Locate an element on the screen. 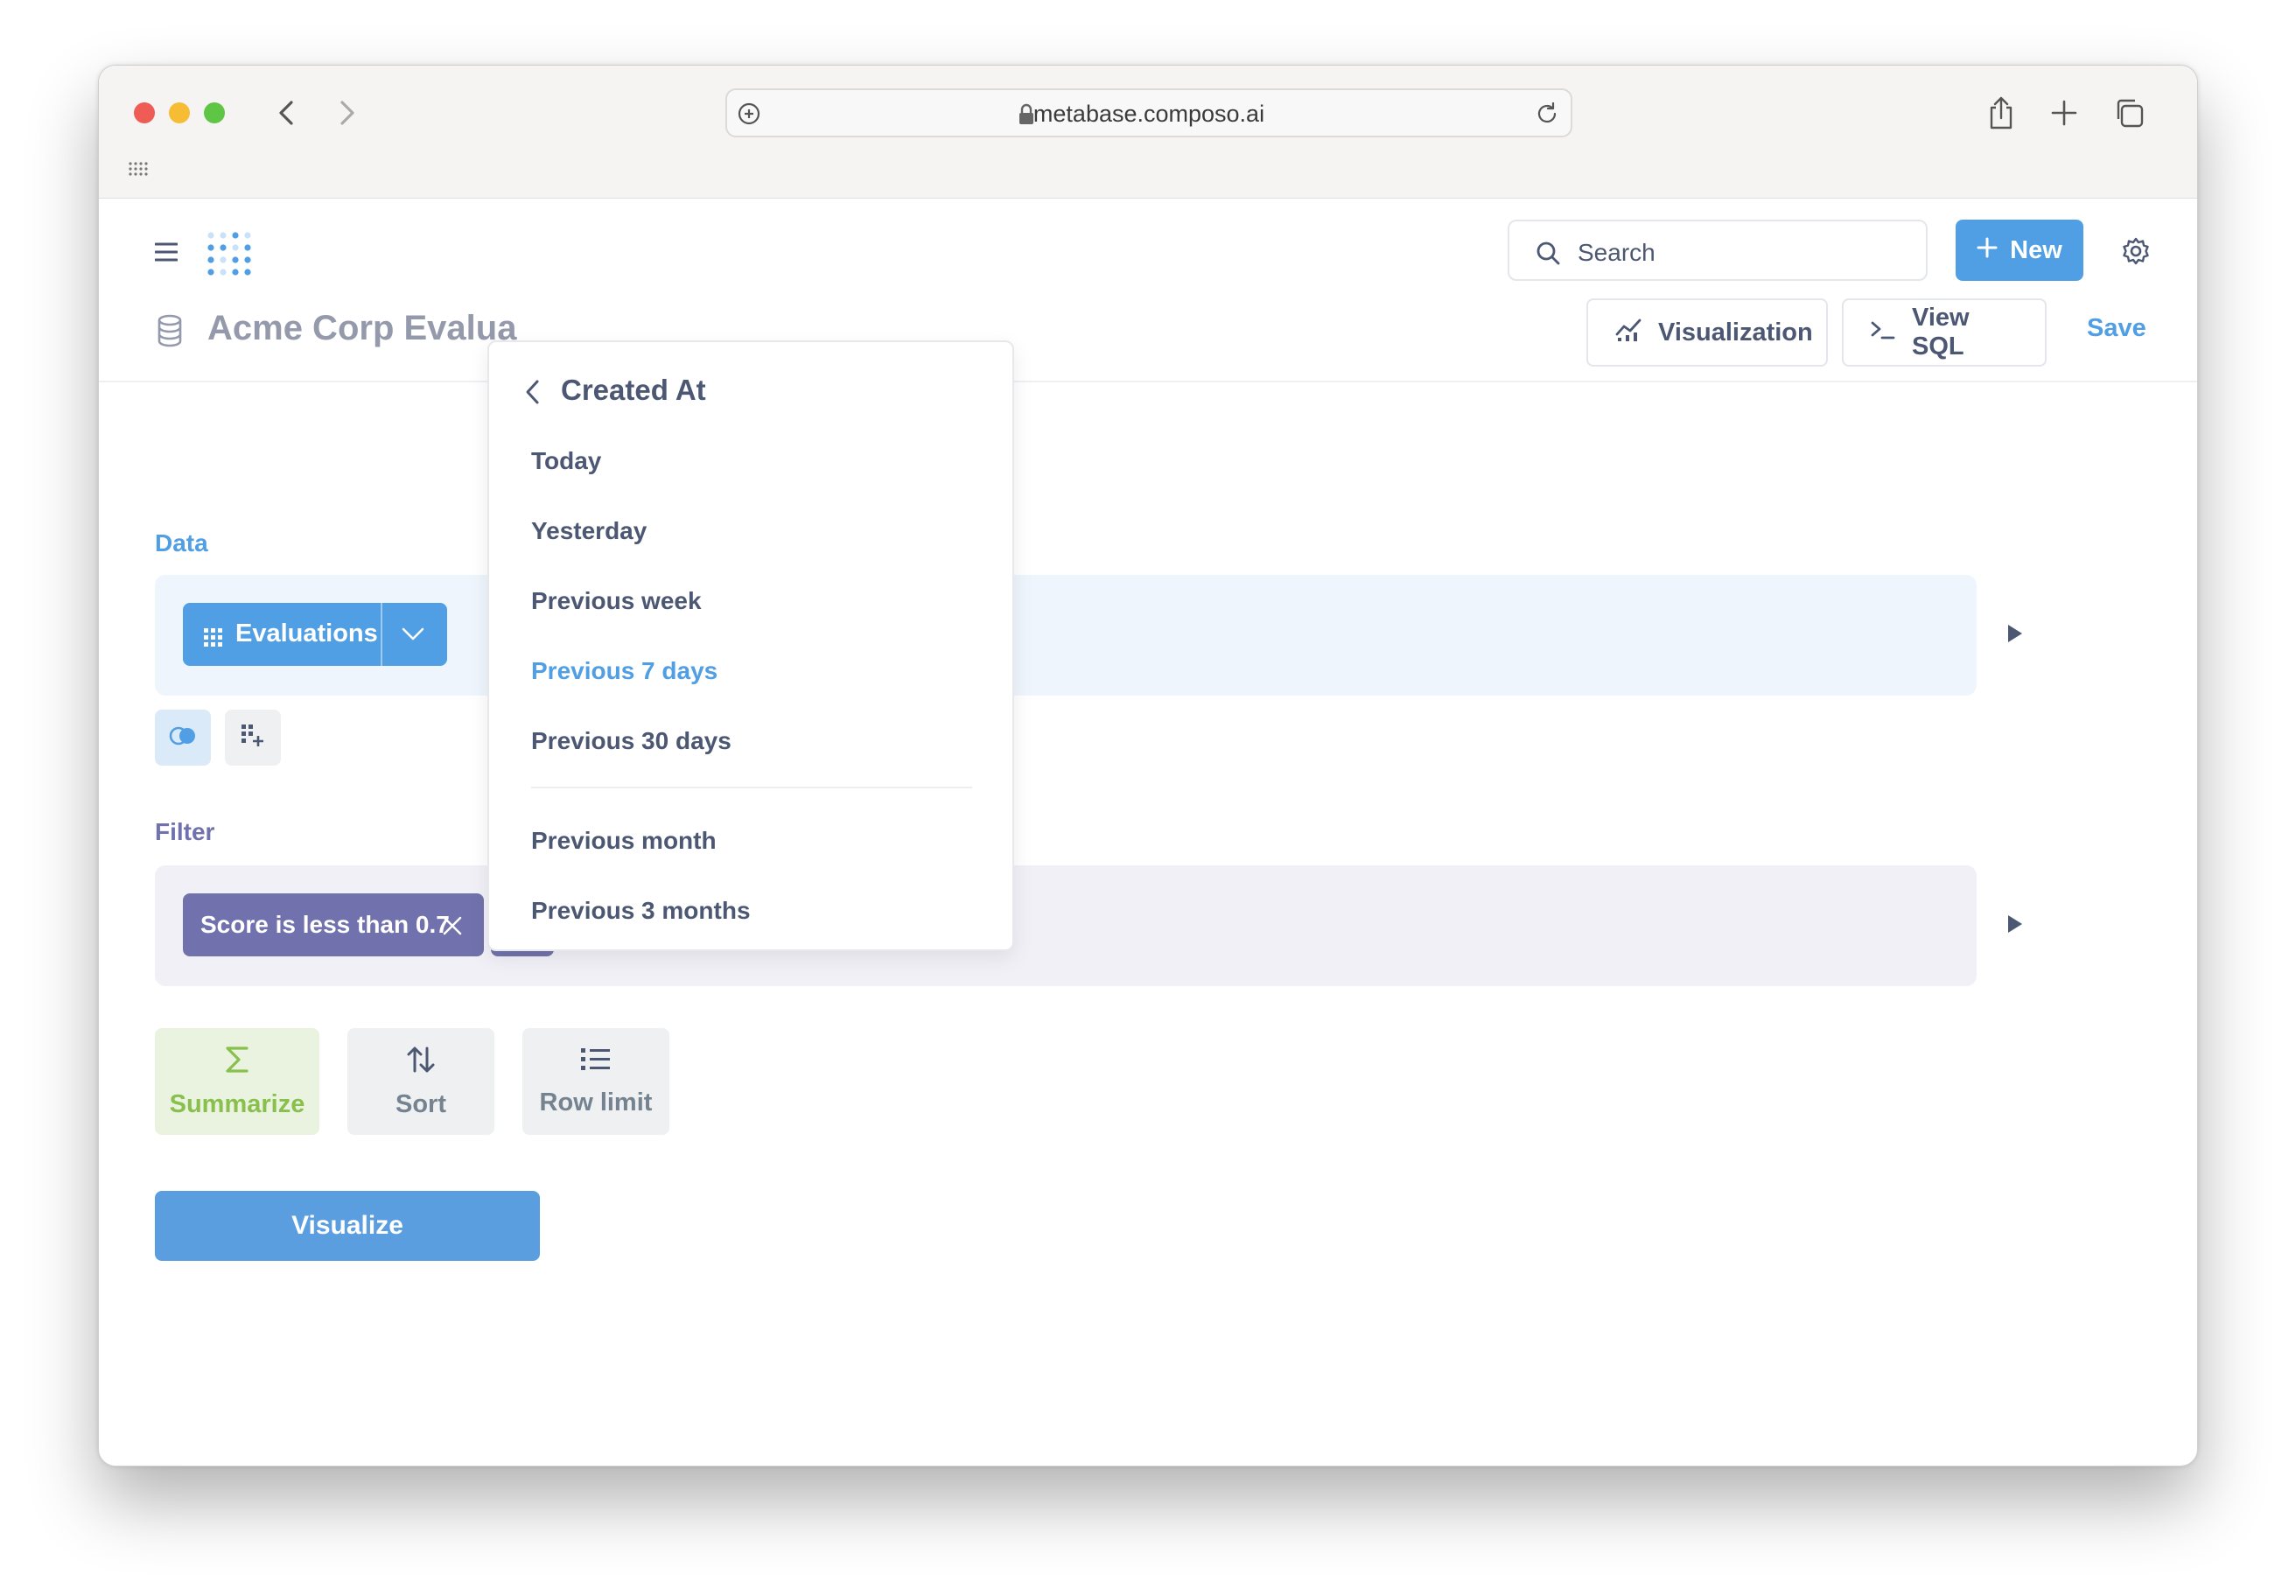  search-placeholder: Search is located at coordinates (1617, 252).